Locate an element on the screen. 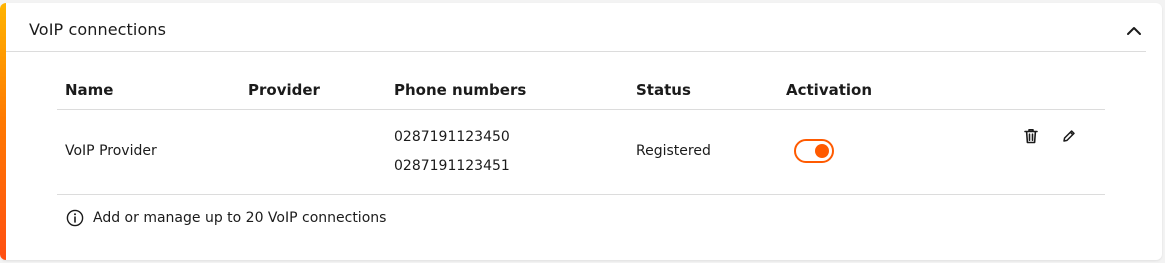 This screenshot has width=1165, height=263. delete-button is located at coordinates (1031, 136).